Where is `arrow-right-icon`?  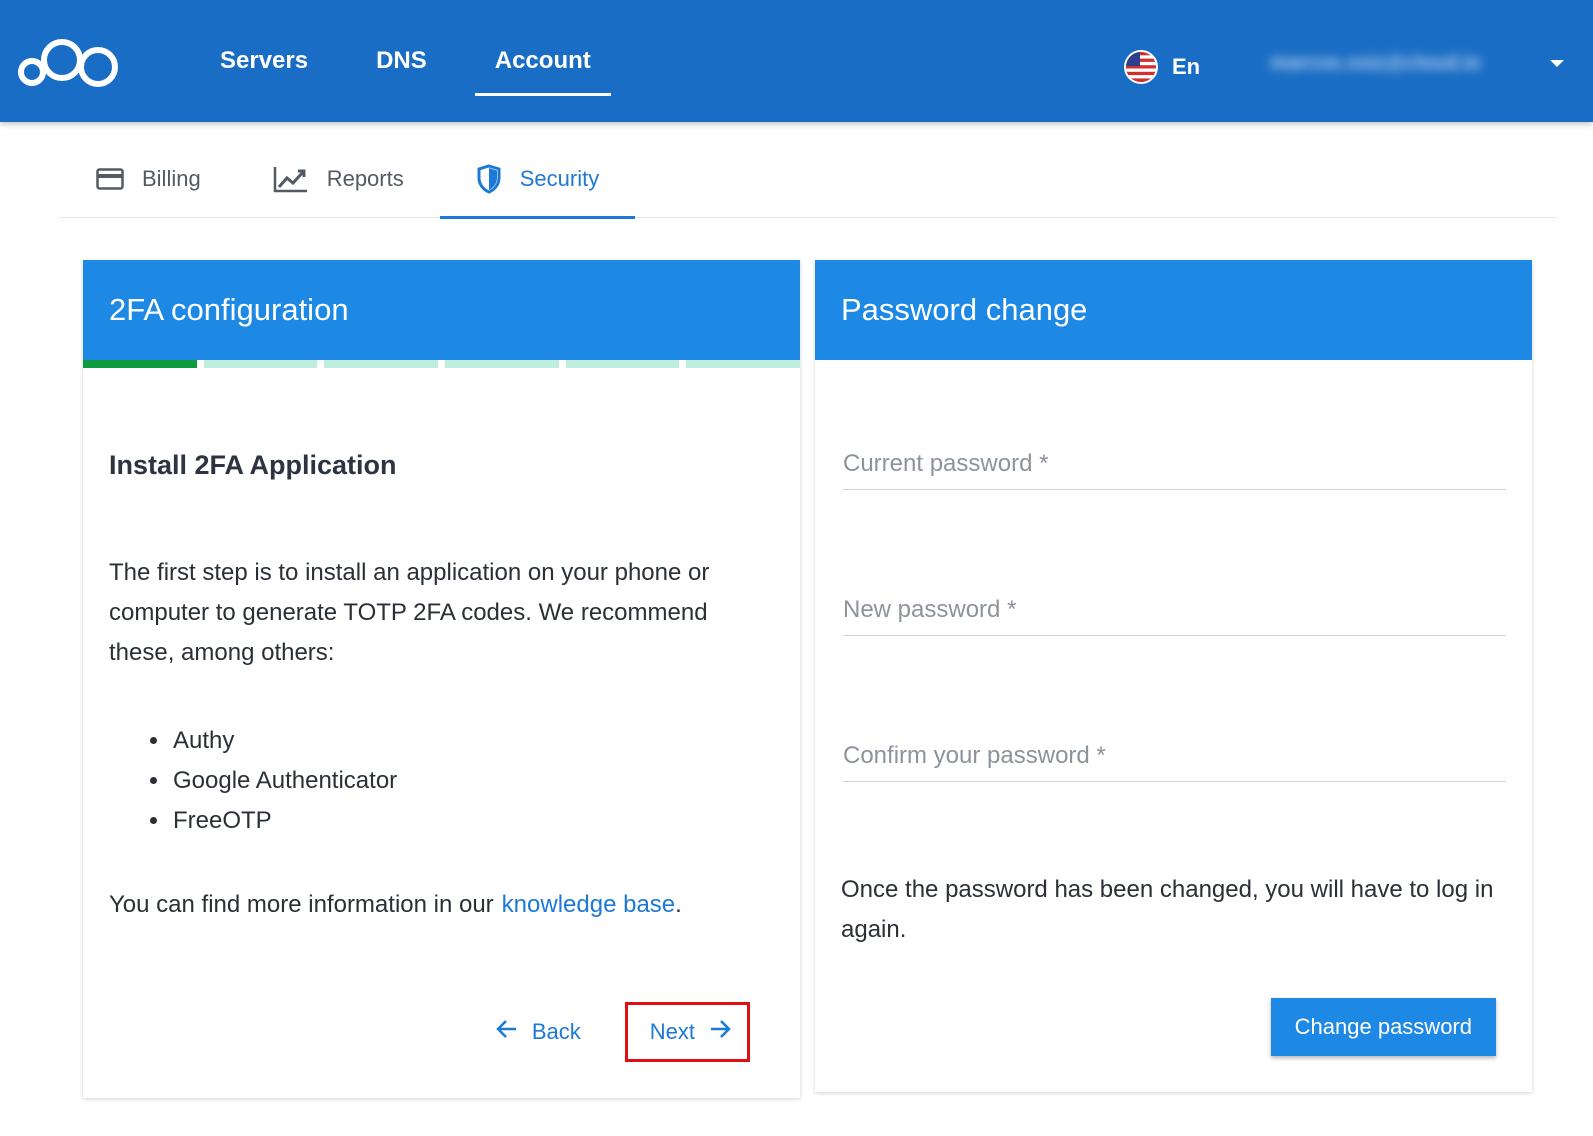
arrow-right-icon is located at coordinates (720, 1032).